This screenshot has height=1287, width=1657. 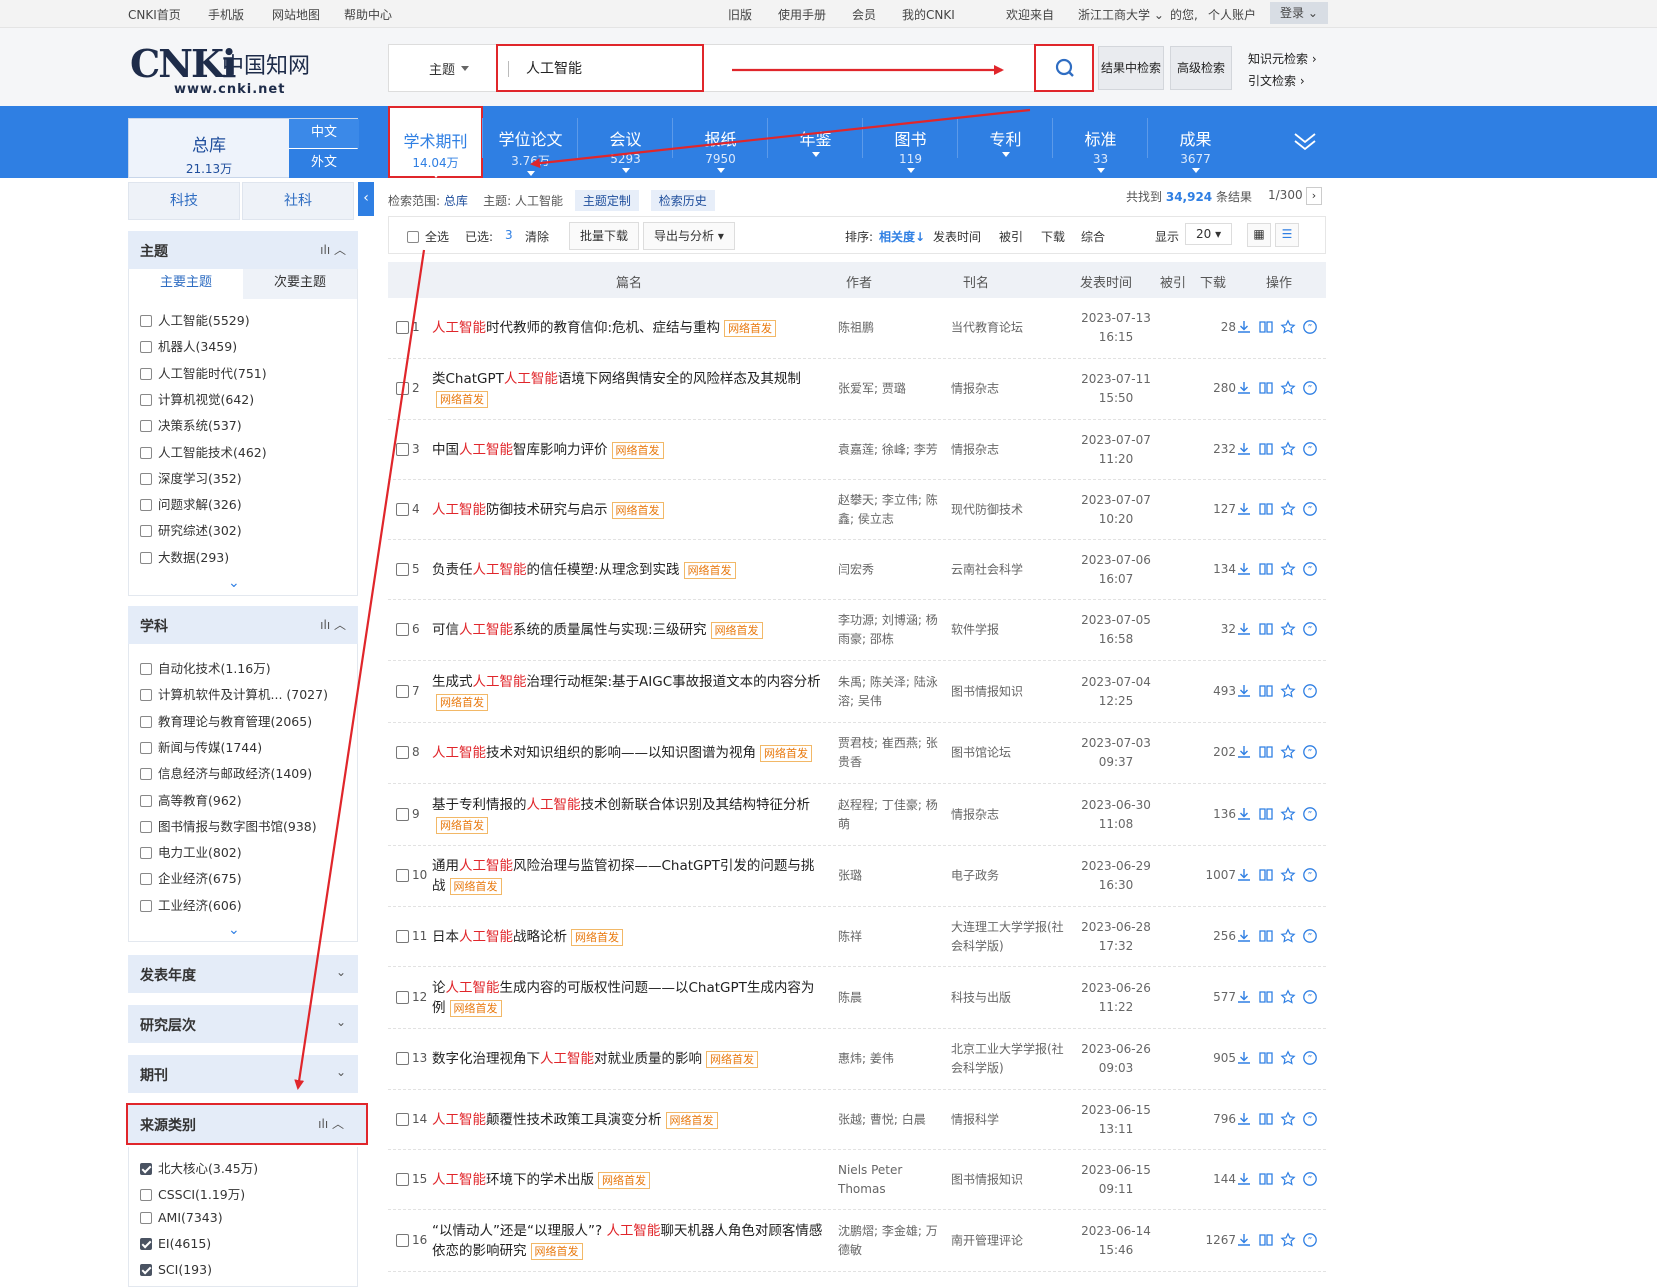 What do you see at coordinates (191, 799) in the screenshot?
I see `facet-option: 高等教育(962)` at bounding box center [191, 799].